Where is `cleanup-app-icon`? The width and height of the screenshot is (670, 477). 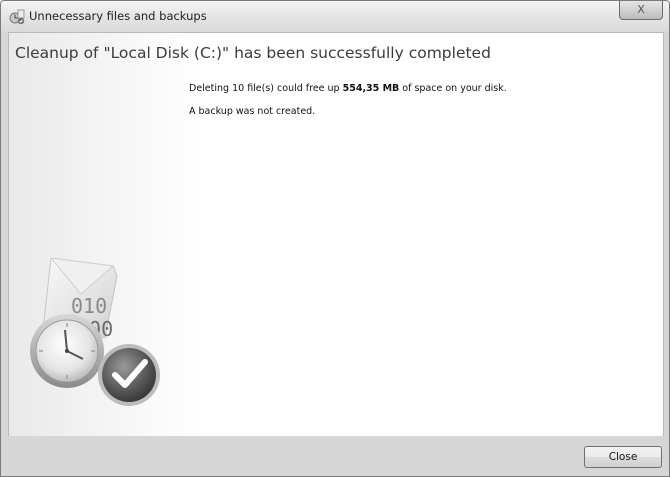
cleanup-app-icon is located at coordinates (17, 17).